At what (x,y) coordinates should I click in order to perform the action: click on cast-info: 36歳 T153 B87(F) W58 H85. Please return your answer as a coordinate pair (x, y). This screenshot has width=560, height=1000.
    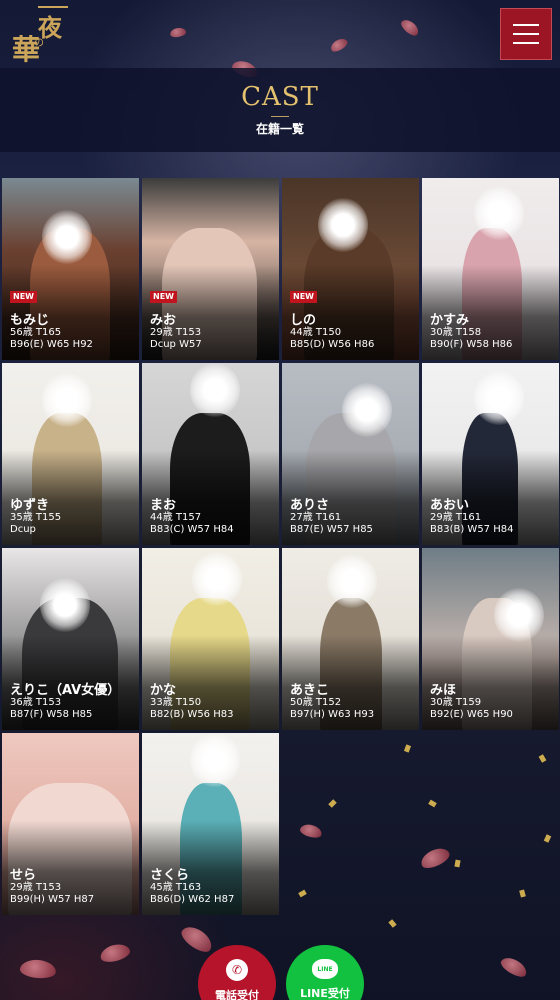
    Looking at the image, I should click on (51, 709).